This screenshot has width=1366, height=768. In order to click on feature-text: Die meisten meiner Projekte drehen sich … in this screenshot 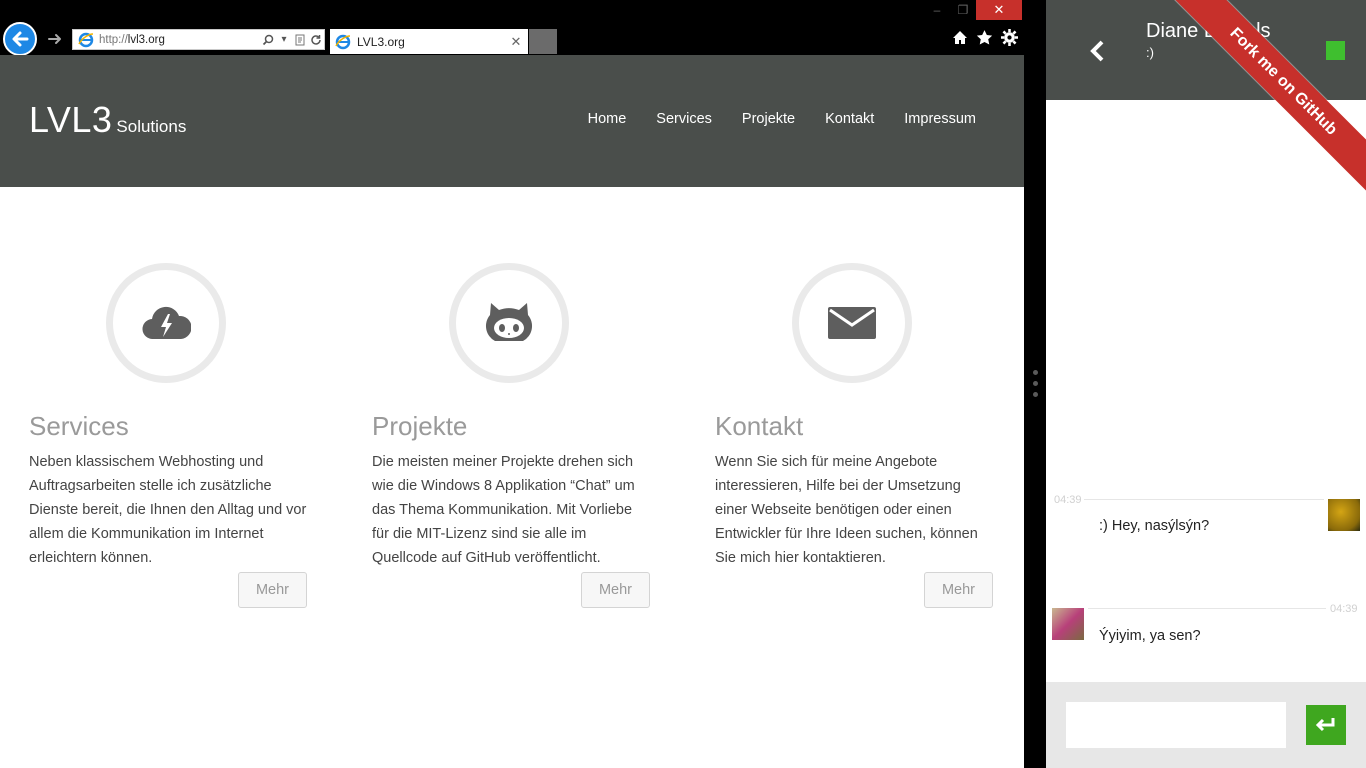, I will do `click(503, 510)`.